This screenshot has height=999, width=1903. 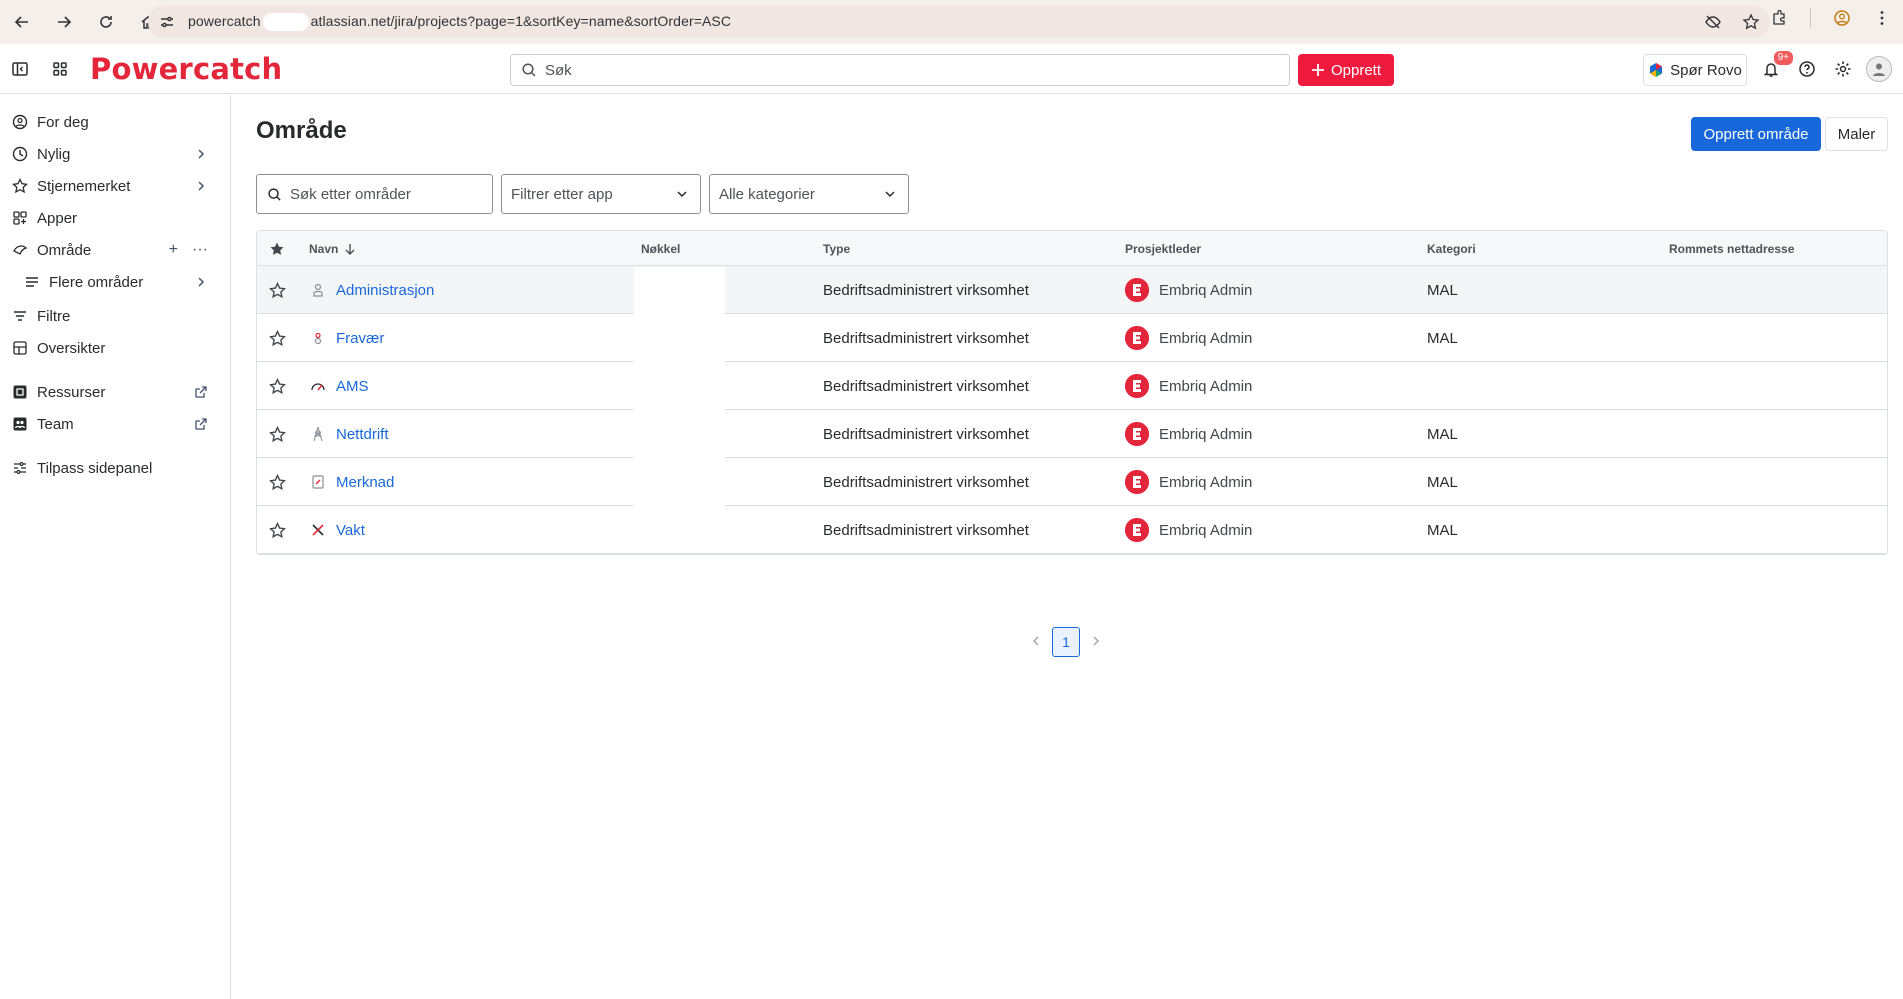 What do you see at coordinates (115, 250) in the screenshot?
I see `sidebar-item-omrade: Område + ···` at bounding box center [115, 250].